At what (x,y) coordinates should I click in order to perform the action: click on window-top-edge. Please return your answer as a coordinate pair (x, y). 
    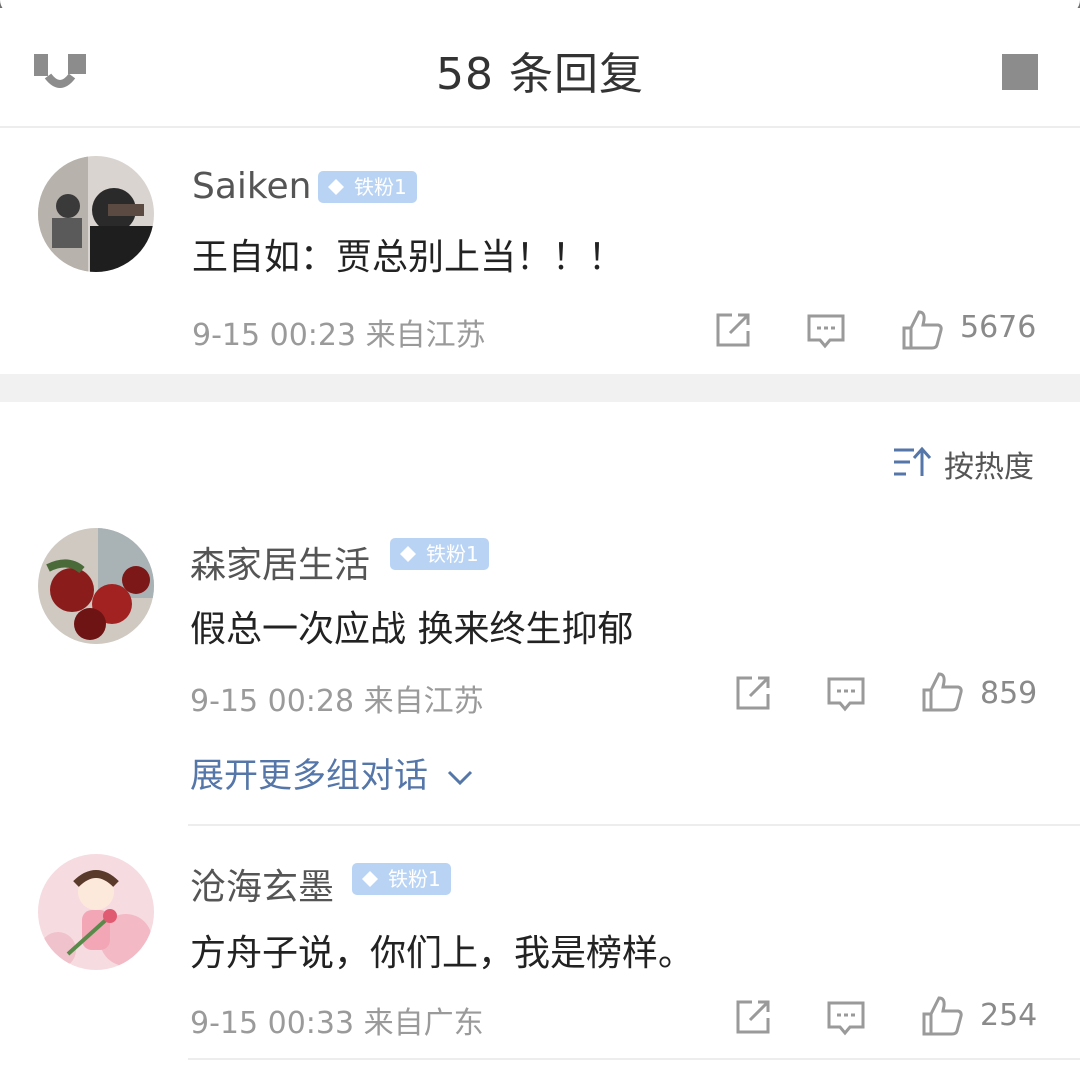
    Looking at the image, I should click on (540, 7).